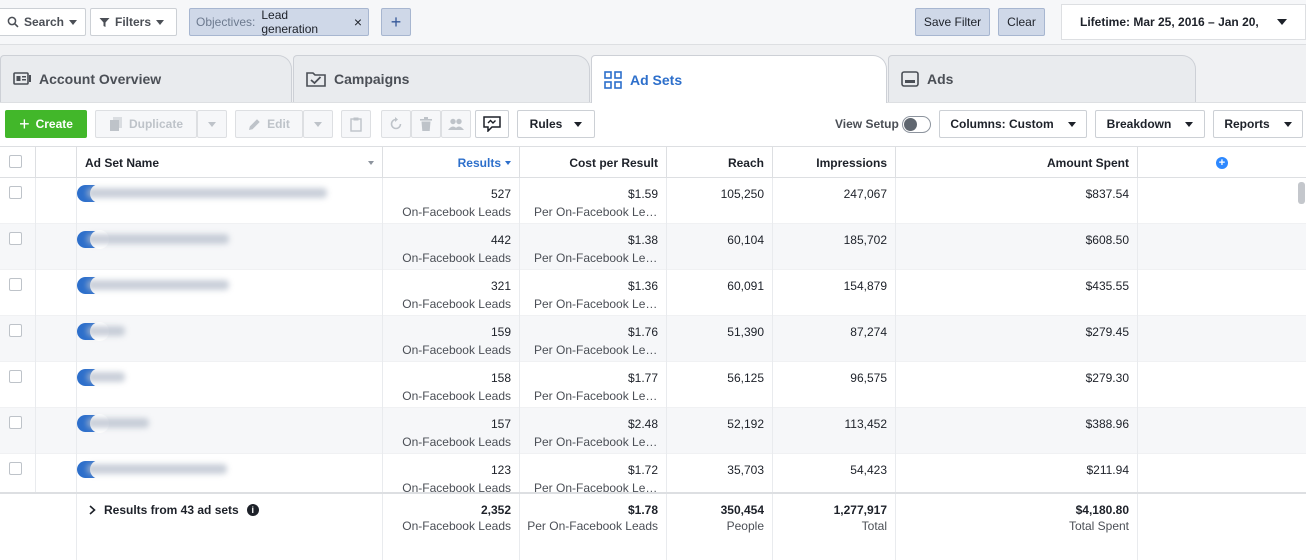 The image size is (1306, 560). What do you see at coordinates (358, 22) in the screenshot?
I see `close-icon: ×` at bounding box center [358, 22].